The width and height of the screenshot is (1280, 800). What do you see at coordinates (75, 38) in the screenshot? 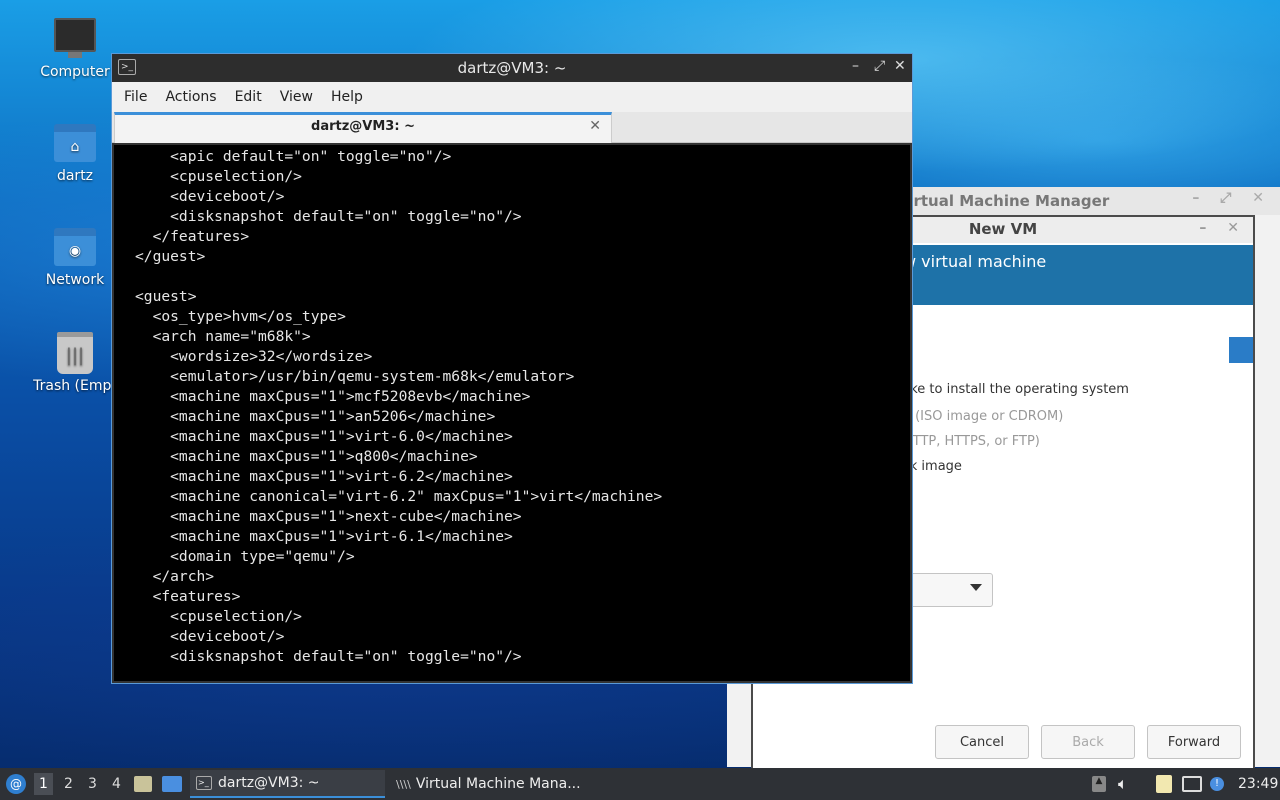
I see `computer-icon` at bounding box center [75, 38].